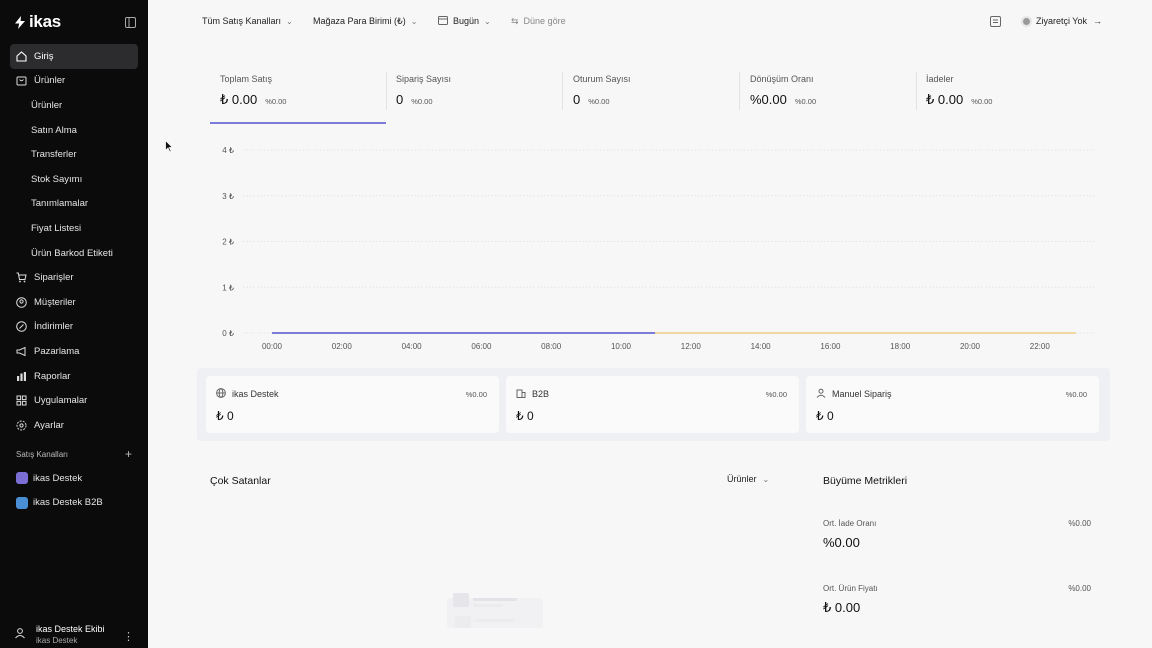 The height and width of the screenshot is (648, 1152). What do you see at coordinates (782, 79) in the screenshot?
I see `metric-label: Dönüşüm Oranı` at bounding box center [782, 79].